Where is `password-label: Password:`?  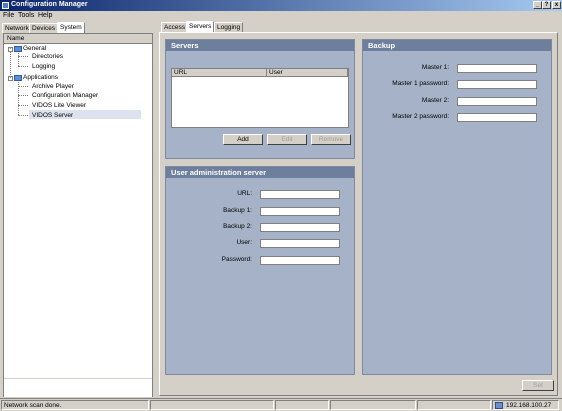
password-label: Password: is located at coordinates (236, 259).